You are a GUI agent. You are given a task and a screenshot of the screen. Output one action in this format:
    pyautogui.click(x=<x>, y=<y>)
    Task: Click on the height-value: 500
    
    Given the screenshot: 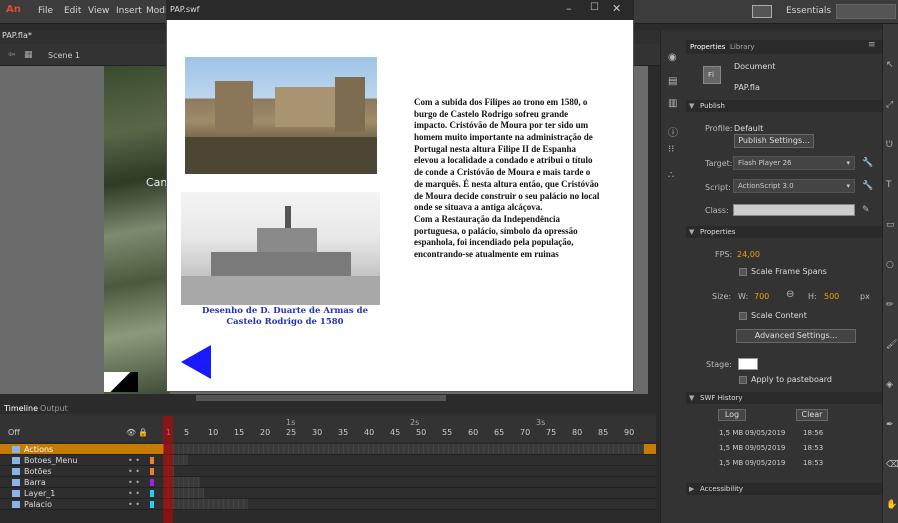 What is the action you would take?
    pyautogui.click(x=831, y=296)
    